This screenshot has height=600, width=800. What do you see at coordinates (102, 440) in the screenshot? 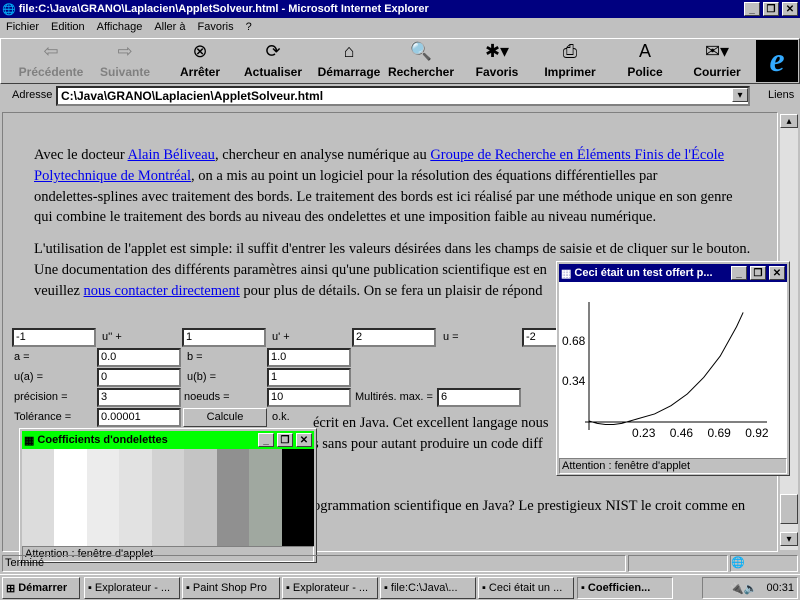
I see `coef-window-title: Coefficients d'ondelettes` at bounding box center [102, 440].